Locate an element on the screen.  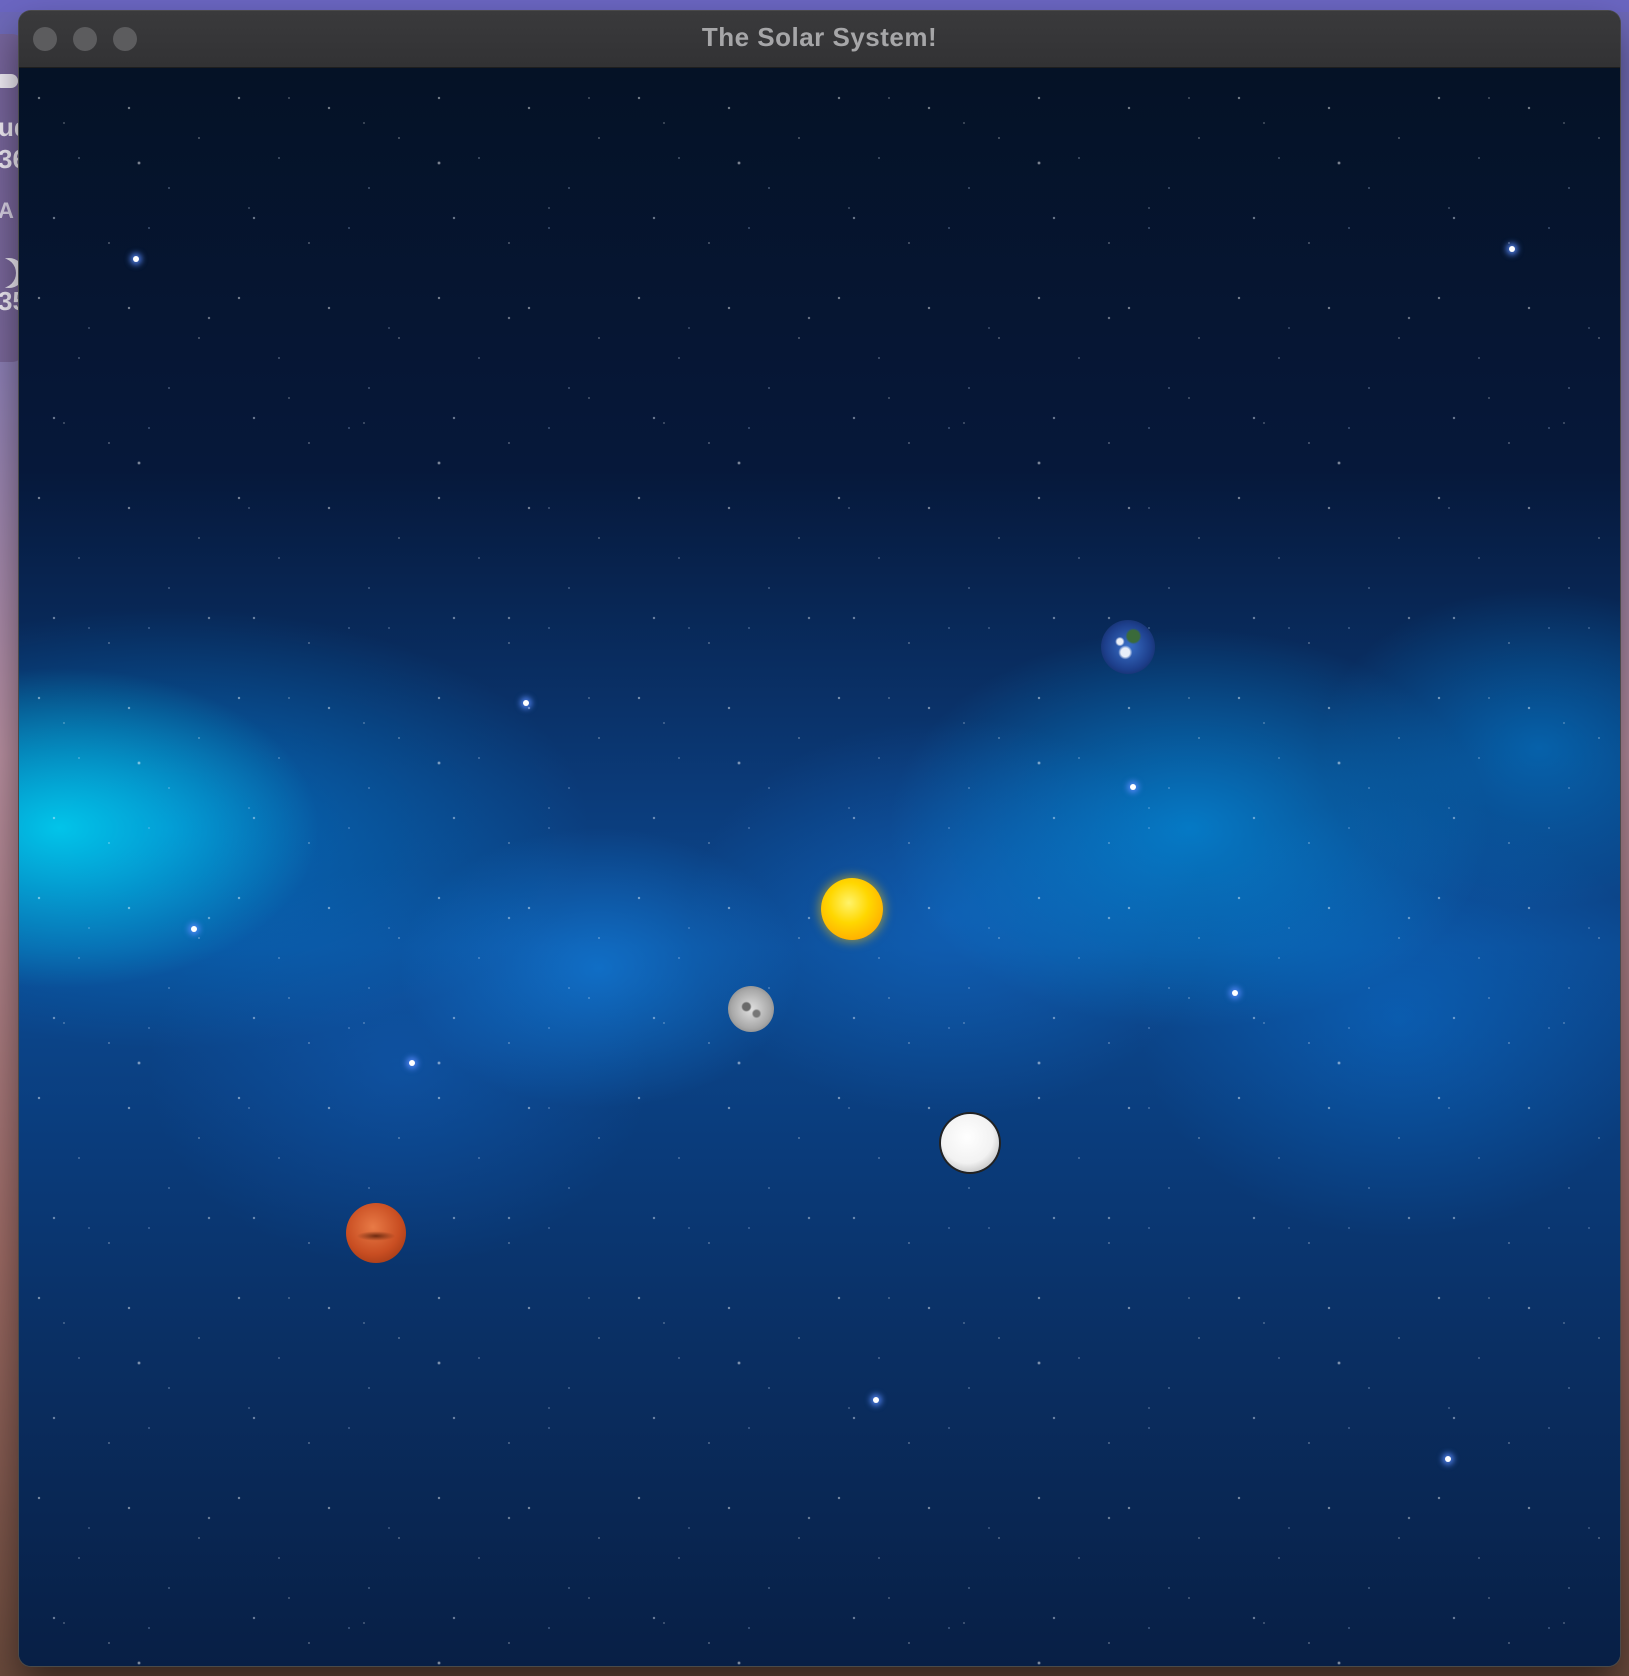
title-bar: The Solar System! is located at coordinates (819, 39).